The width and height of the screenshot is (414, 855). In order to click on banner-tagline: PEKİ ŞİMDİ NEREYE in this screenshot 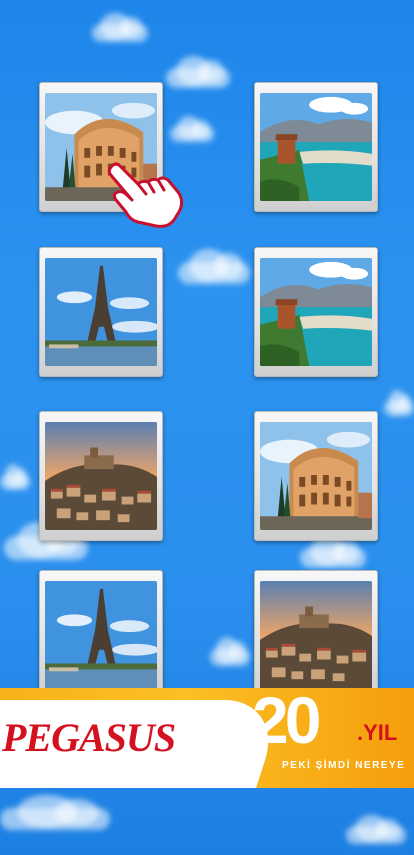, I will do `click(344, 765)`.